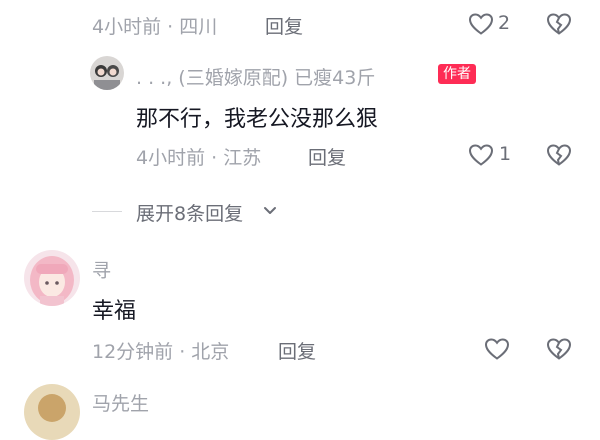  What do you see at coordinates (255, 76) in the screenshot?
I see `username: . . ., (三婚嫁原配) 已瘦43斤` at bounding box center [255, 76].